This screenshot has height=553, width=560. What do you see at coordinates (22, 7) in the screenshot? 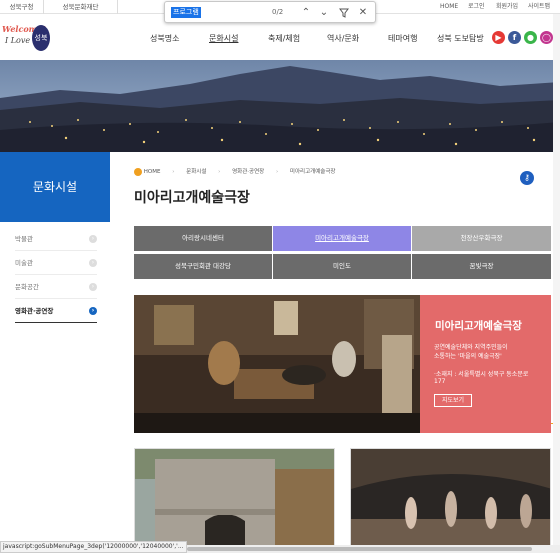
I see `tab-seongbuk-gu: 성북구청` at bounding box center [22, 7].